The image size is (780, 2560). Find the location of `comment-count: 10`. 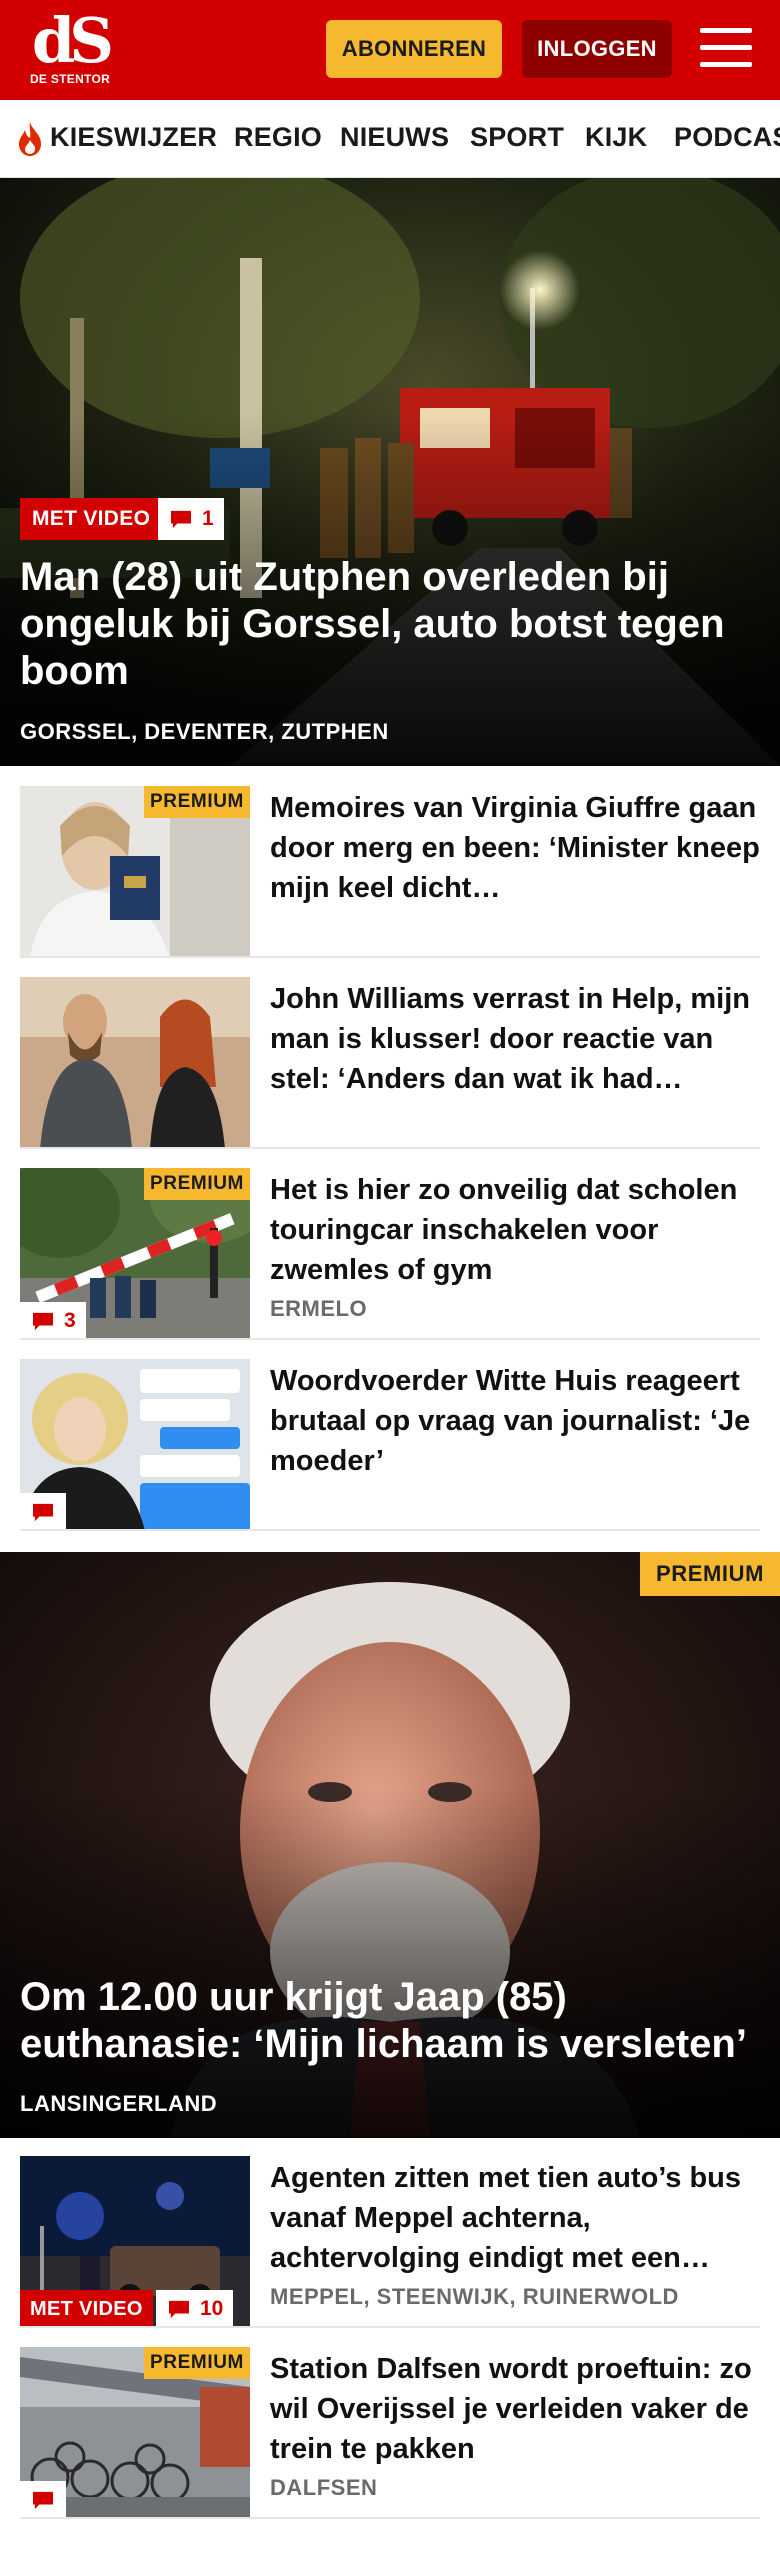

comment-count: 10 is located at coordinates (212, 2308).